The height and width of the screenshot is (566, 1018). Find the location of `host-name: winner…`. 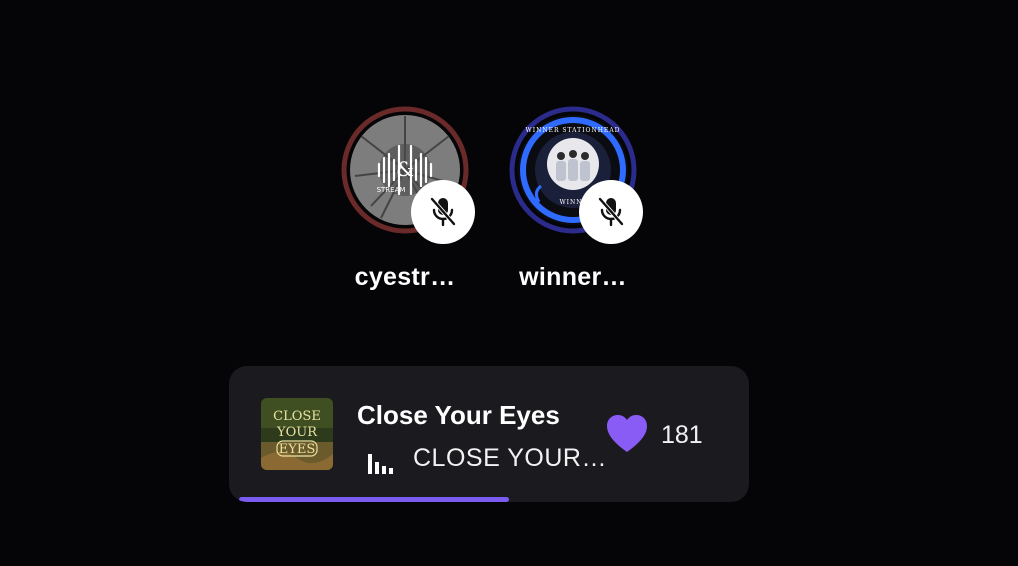

host-name: winner… is located at coordinates (573, 277).